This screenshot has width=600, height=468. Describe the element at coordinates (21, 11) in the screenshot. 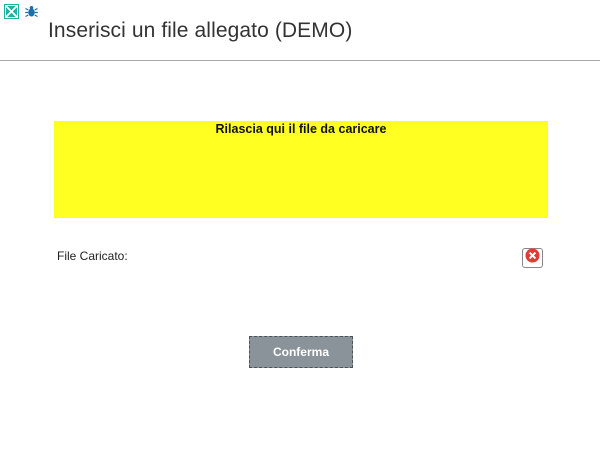

I see `header-icons` at that location.